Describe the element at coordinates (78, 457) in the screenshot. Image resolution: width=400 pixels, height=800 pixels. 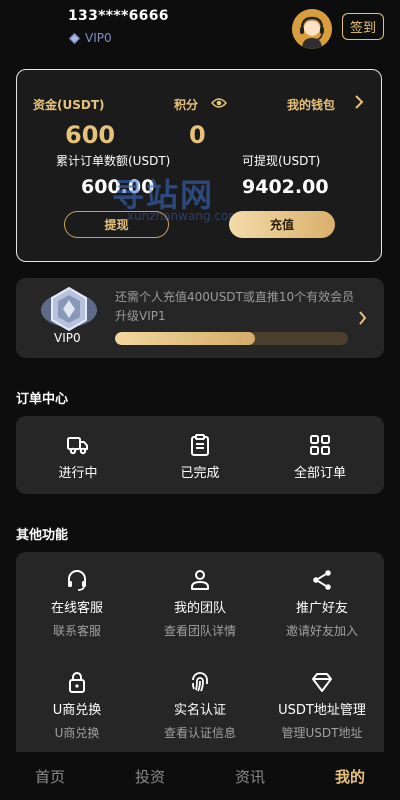
I see `orders-in-progress: 进行中` at that location.